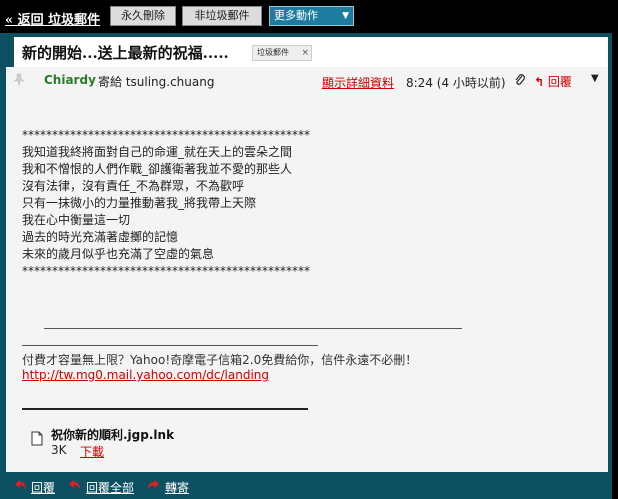  What do you see at coordinates (157, 169) in the screenshot?
I see `body-line: 我和不憎恨的人們作戰_卻護衛著我並不愛的那些人` at bounding box center [157, 169].